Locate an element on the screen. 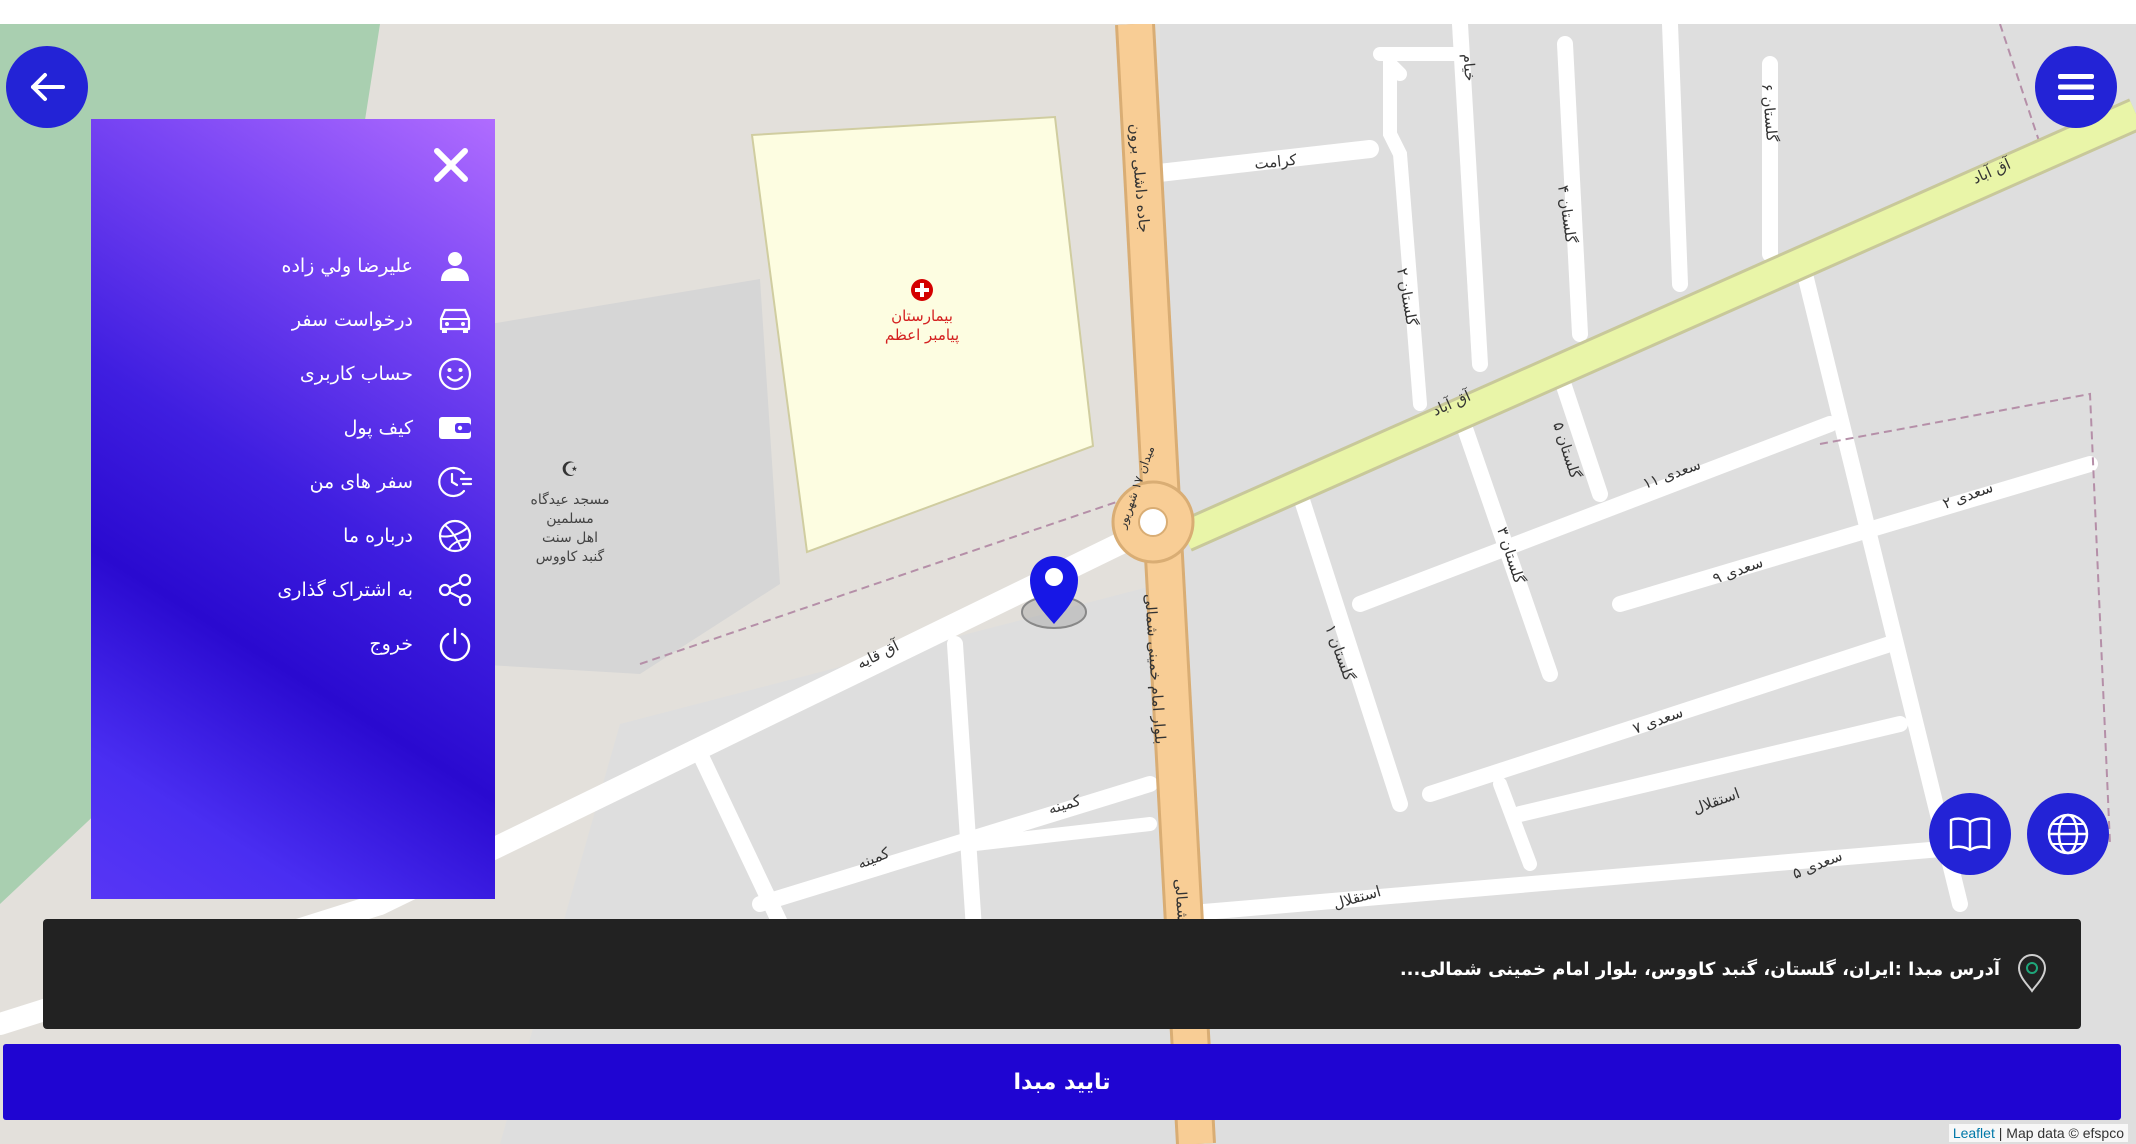 The height and width of the screenshot is (1144, 2136). language-button is located at coordinates (2068, 834).